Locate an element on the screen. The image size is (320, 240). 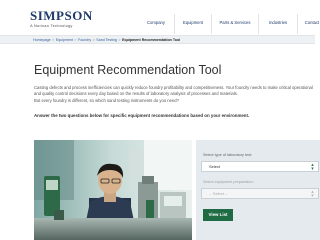
view-list-button: View List is located at coordinates (218, 215).